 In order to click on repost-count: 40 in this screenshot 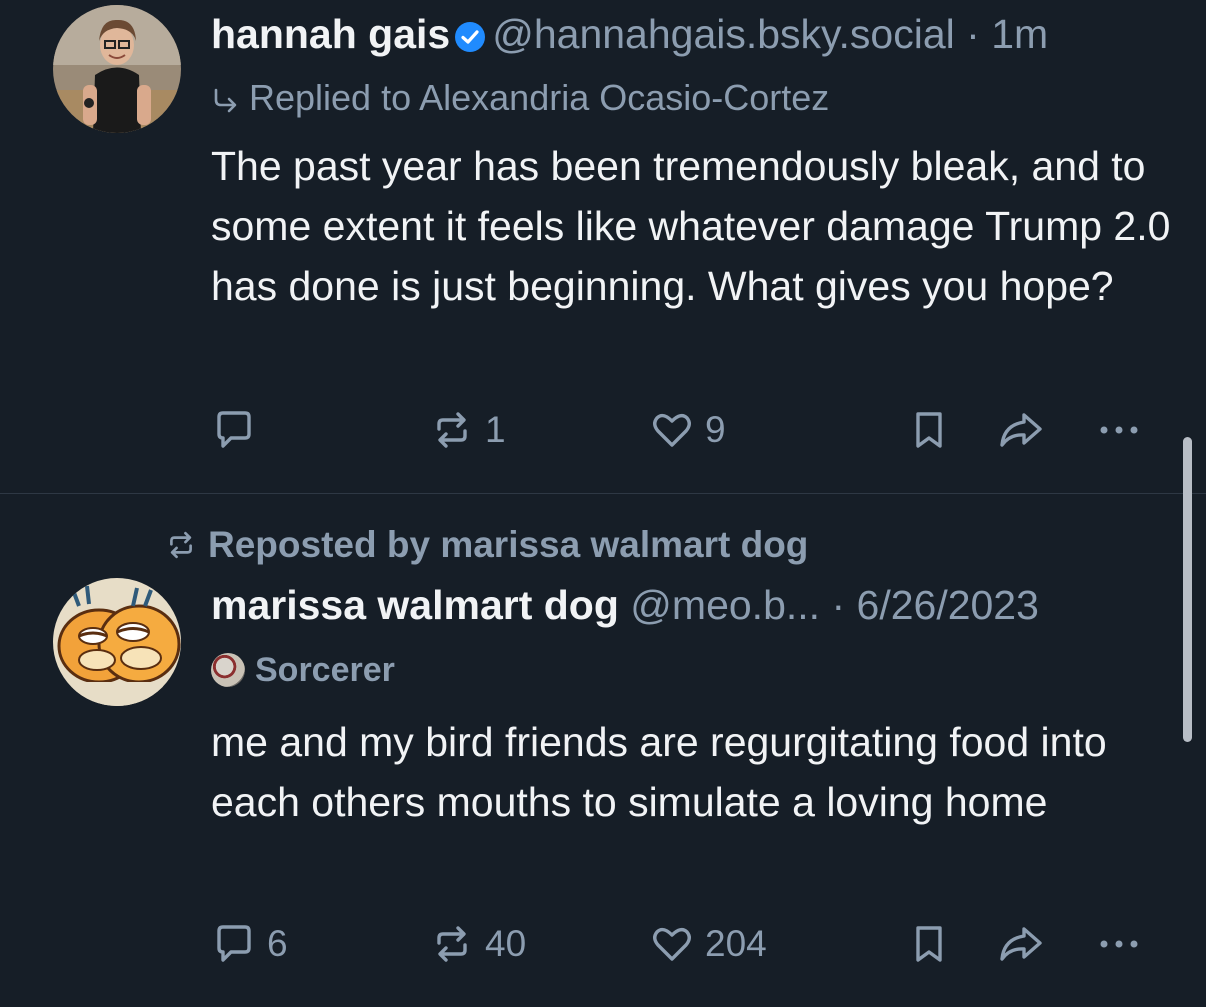, I will do `click(506, 943)`.